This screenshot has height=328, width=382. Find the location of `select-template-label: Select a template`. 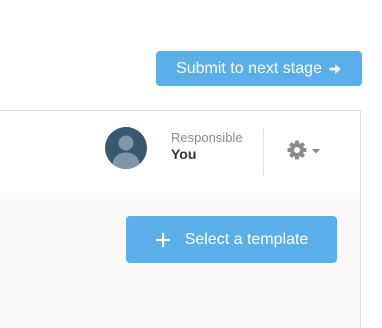

select-template-label: Select a template is located at coordinates (246, 239).